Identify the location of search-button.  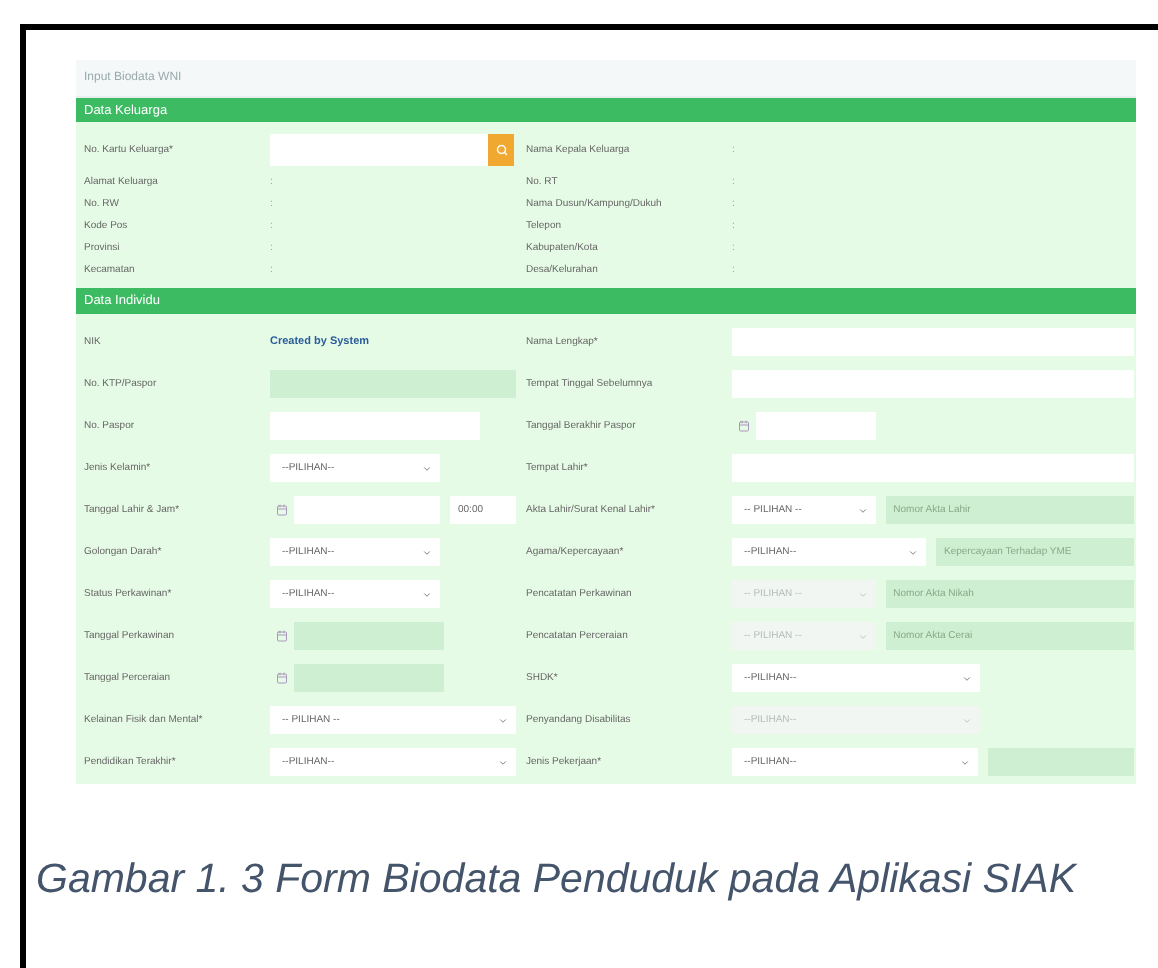
(501, 149).